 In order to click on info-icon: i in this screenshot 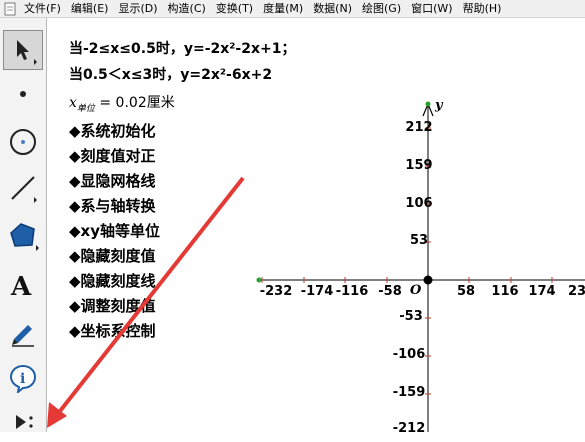, I will do `click(23, 378)`.